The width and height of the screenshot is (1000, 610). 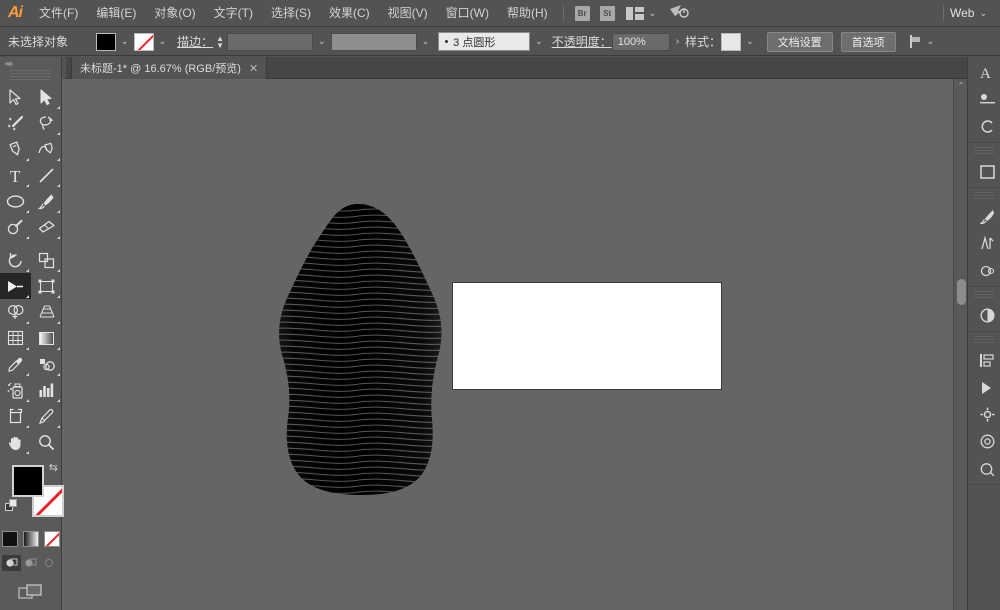 What do you see at coordinates (15, 416) in the screenshot?
I see `artboard-tool` at bounding box center [15, 416].